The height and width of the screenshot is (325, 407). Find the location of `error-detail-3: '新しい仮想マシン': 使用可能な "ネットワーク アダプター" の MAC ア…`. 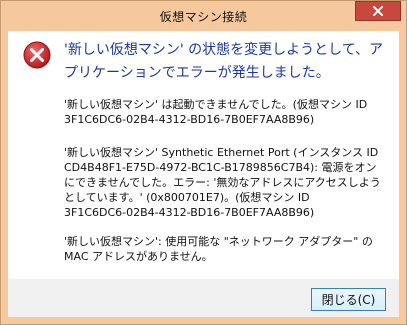

error-detail-3: '新しい仮想マシン': 使用可能な "ネットワーク アダプター" の MAC ア… is located at coordinates (218, 249).